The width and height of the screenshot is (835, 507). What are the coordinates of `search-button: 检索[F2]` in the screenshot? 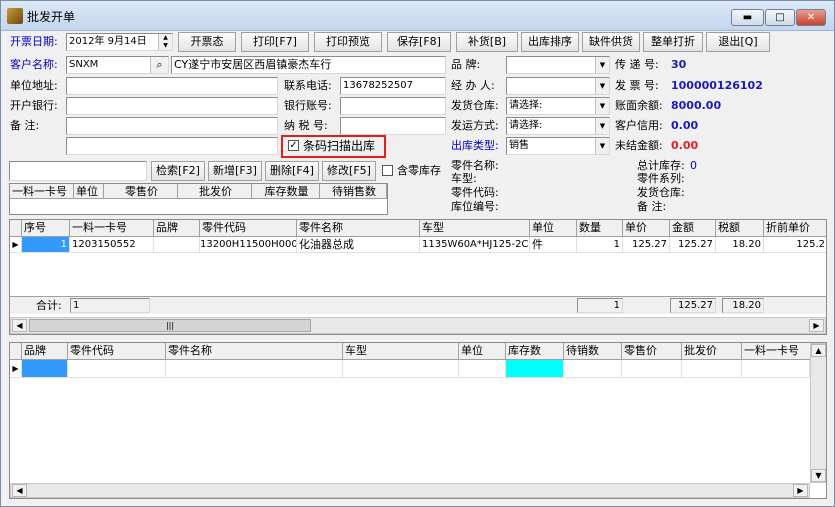 It's located at (178, 171).